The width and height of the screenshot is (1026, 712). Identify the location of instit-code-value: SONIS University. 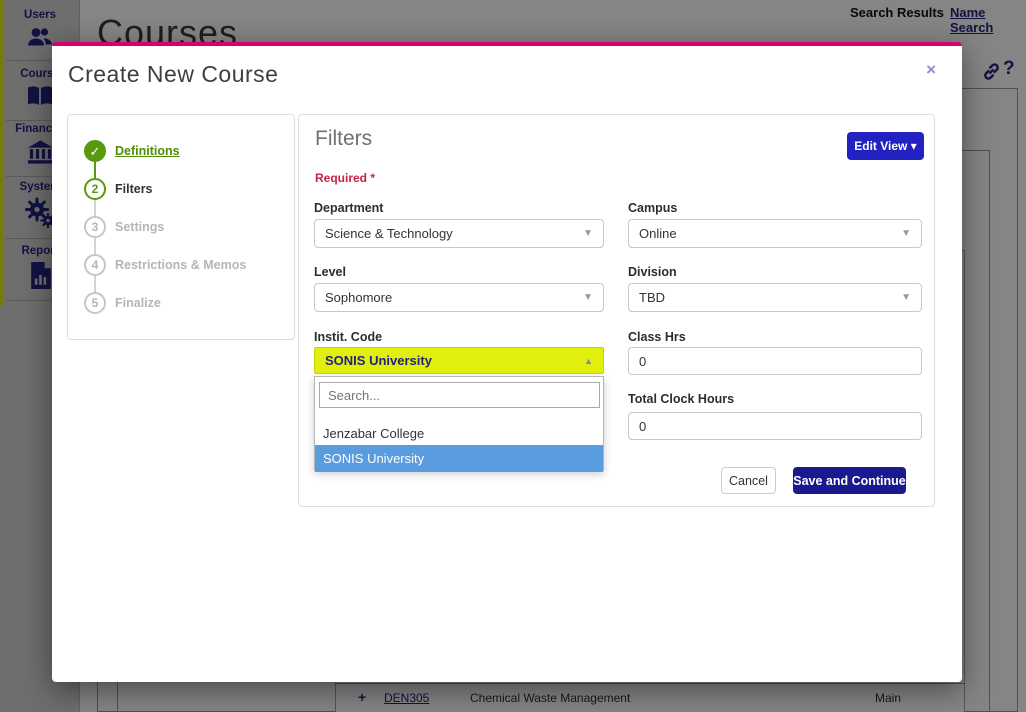
(378, 360).